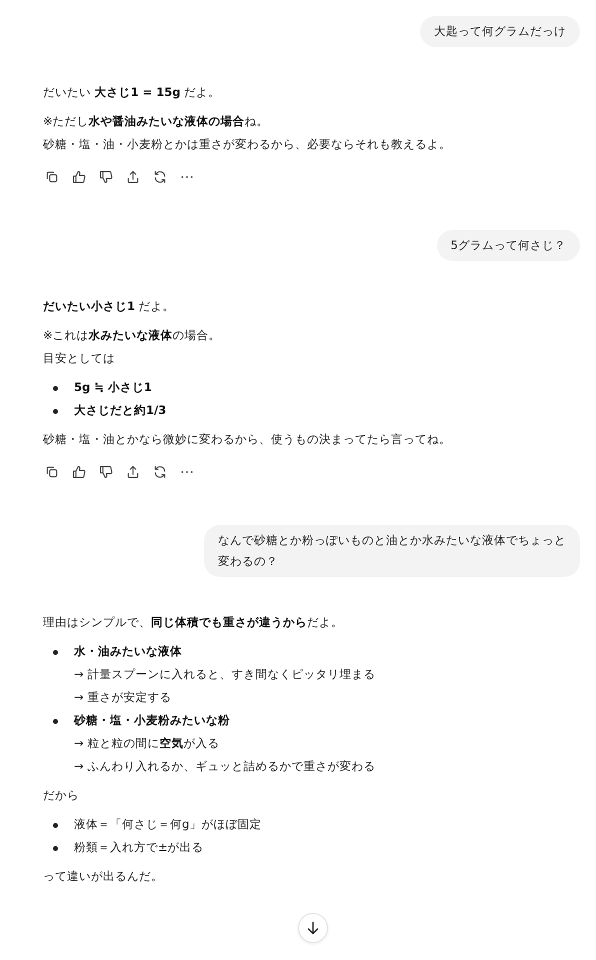 This screenshot has width=596, height=960. What do you see at coordinates (156, 121) in the screenshot?
I see `text-line: ※ただし水や醤油みたいな液体の場合ね。` at bounding box center [156, 121].